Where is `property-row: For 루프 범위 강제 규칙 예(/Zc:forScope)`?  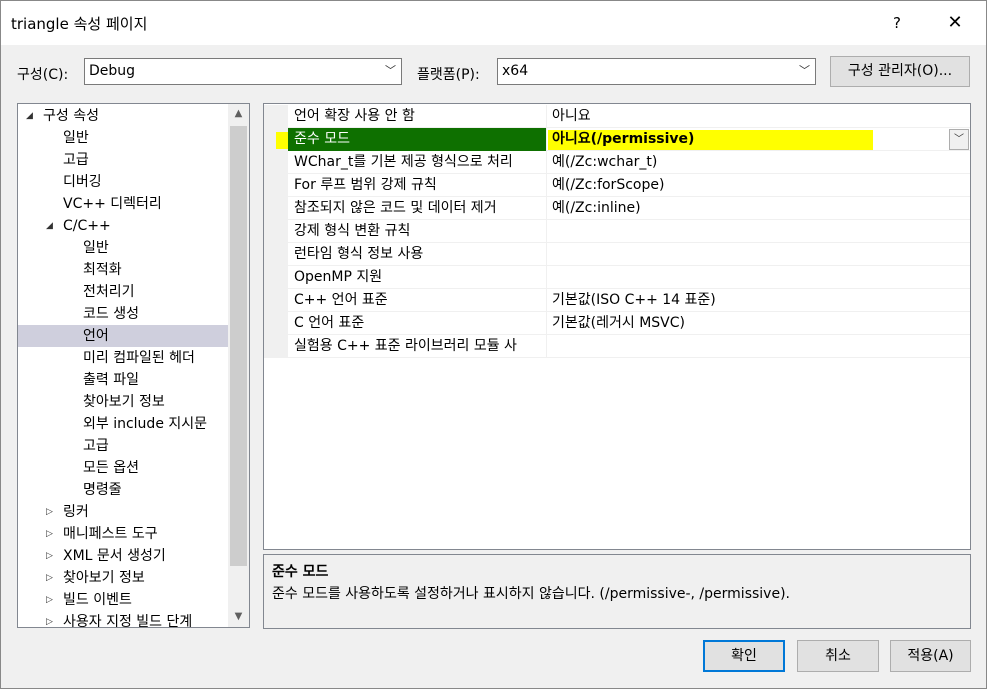 property-row: For 루프 범위 강제 규칙 예(/Zc:forScope) is located at coordinates (617, 185).